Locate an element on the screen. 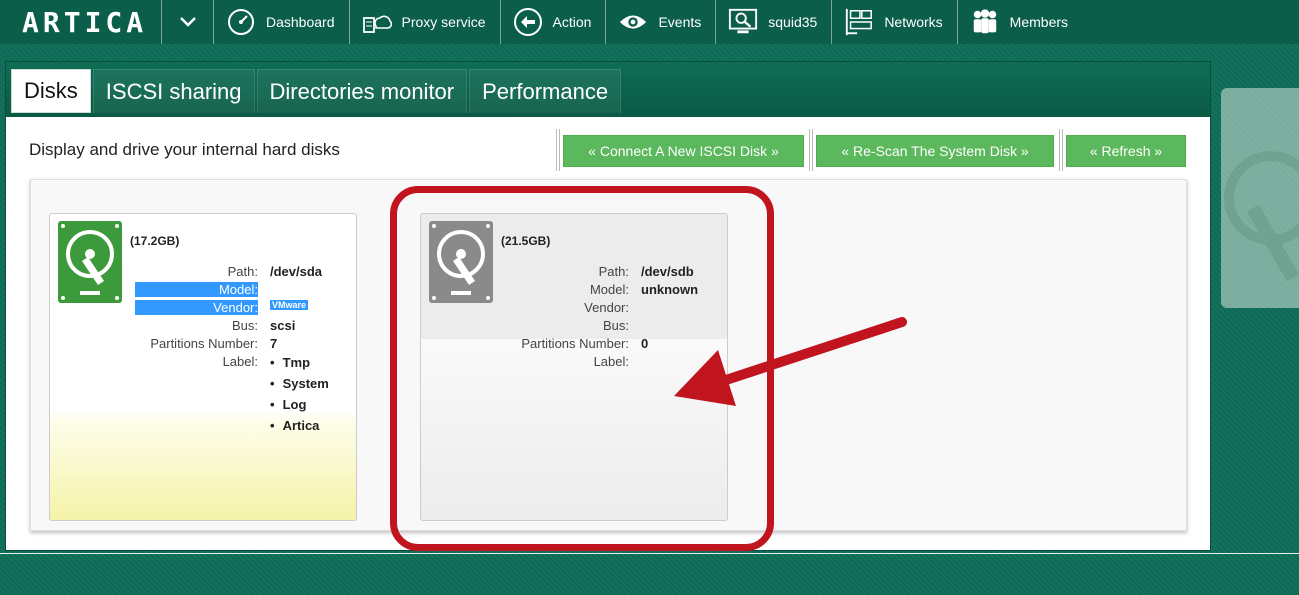 The width and height of the screenshot is (1299, 595). artica-logo: ARTICA is located at coordinates (81, 22).